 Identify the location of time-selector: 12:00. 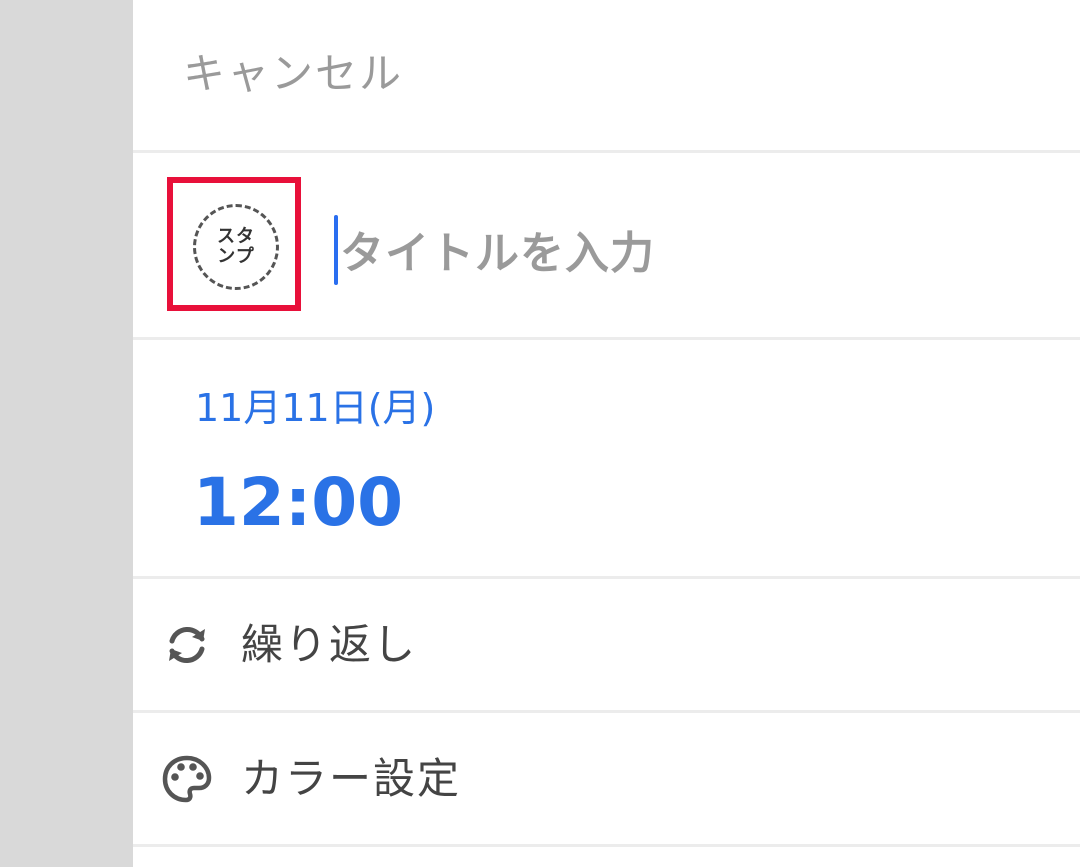
(298, 503).